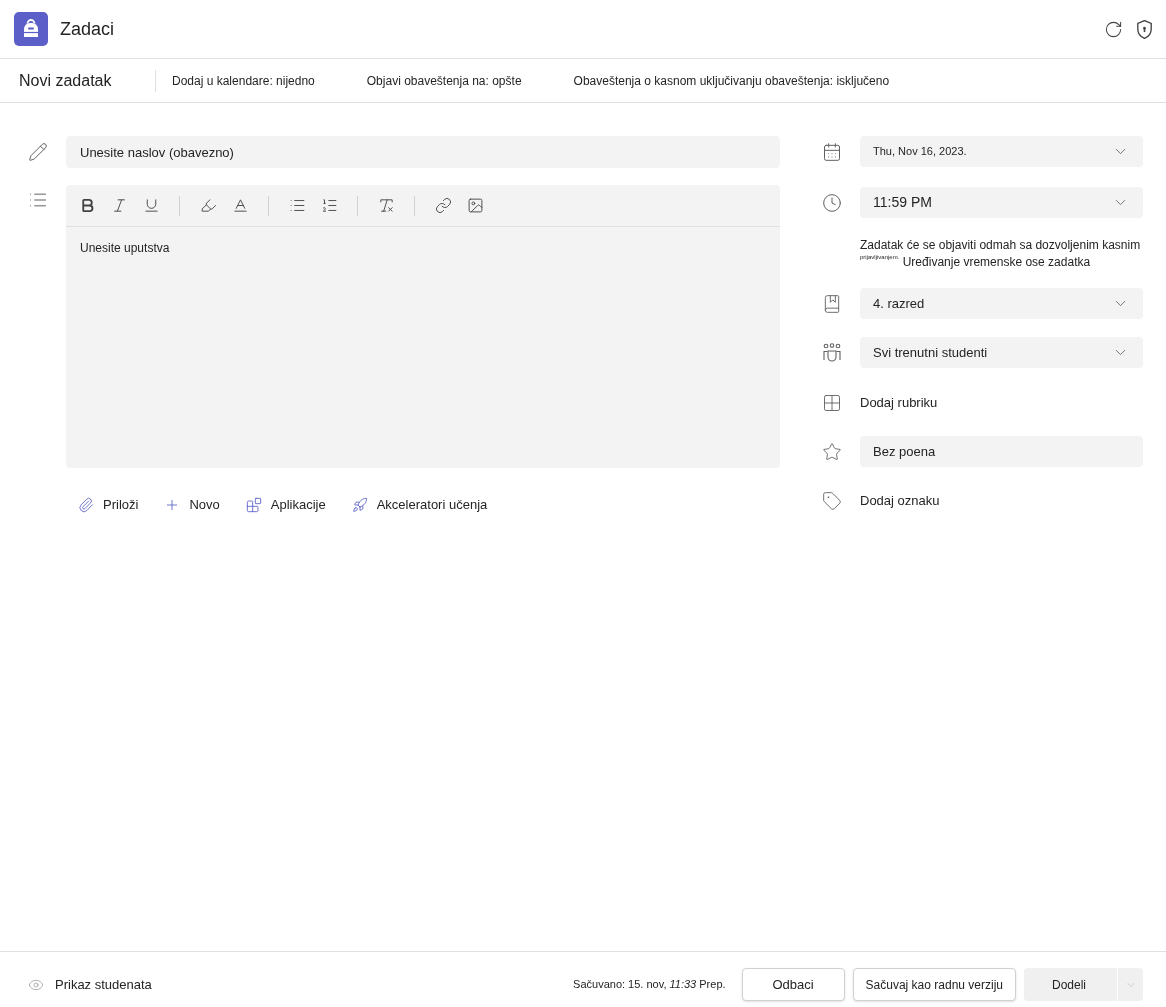 The width and height of the screenshot is (1166, 1007). I want to click on link-icon, so click(443, 205).